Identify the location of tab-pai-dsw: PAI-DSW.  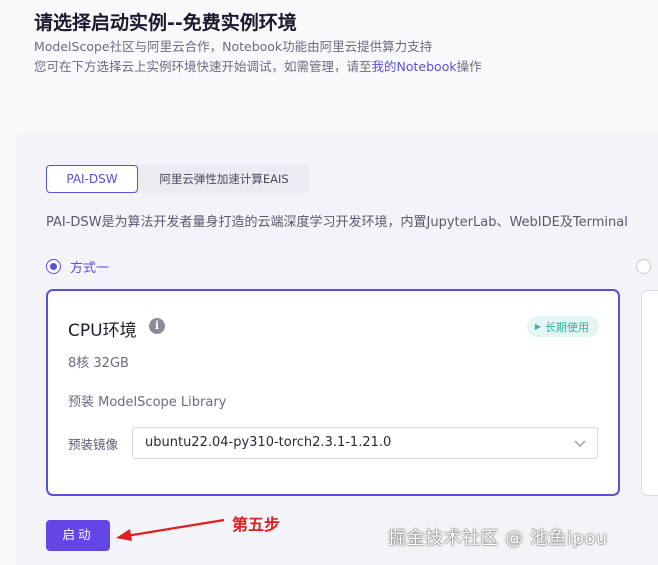
(92, 179).